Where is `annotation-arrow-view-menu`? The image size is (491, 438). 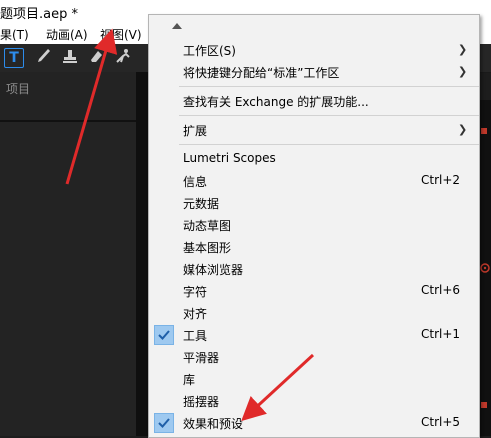 annotation-arrow-view-menu is located at coordinates (91, 106).